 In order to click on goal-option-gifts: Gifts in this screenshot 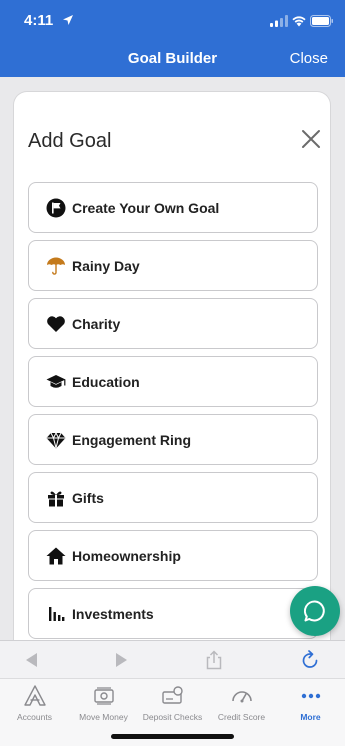, I will do `click(173, 497)`.